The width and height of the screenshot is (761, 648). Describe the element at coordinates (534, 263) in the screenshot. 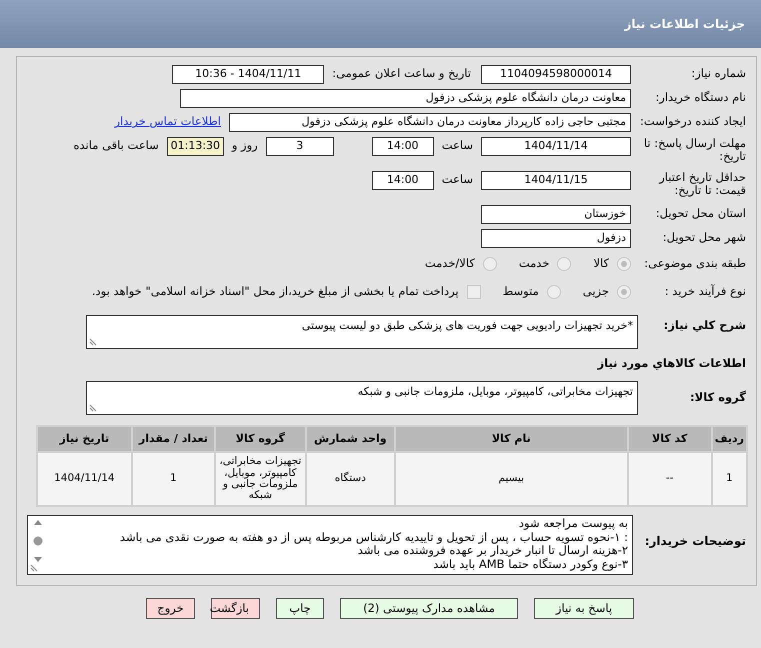

I see `option-label: خدمت` at that location.